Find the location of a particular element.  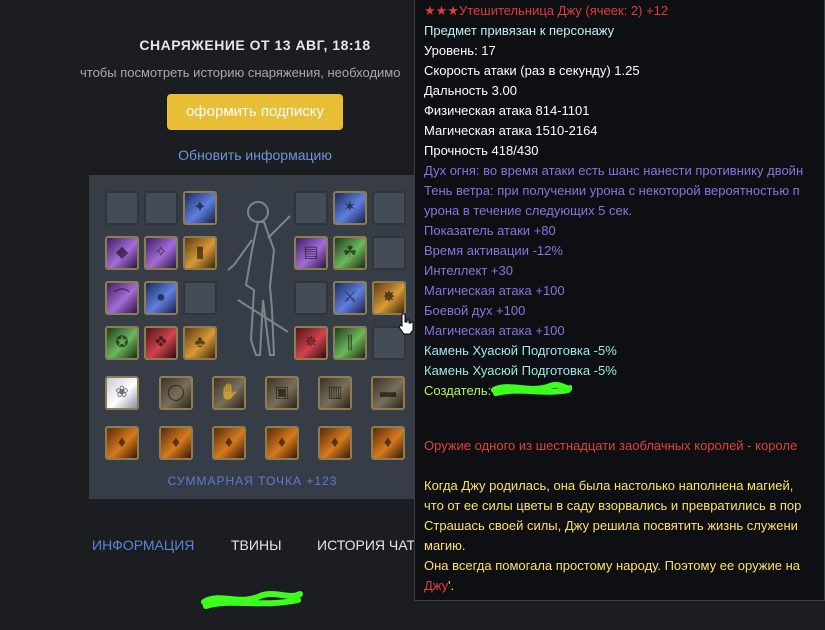

refresh-link: Обновить информацию is located at coordinates (255, 155).